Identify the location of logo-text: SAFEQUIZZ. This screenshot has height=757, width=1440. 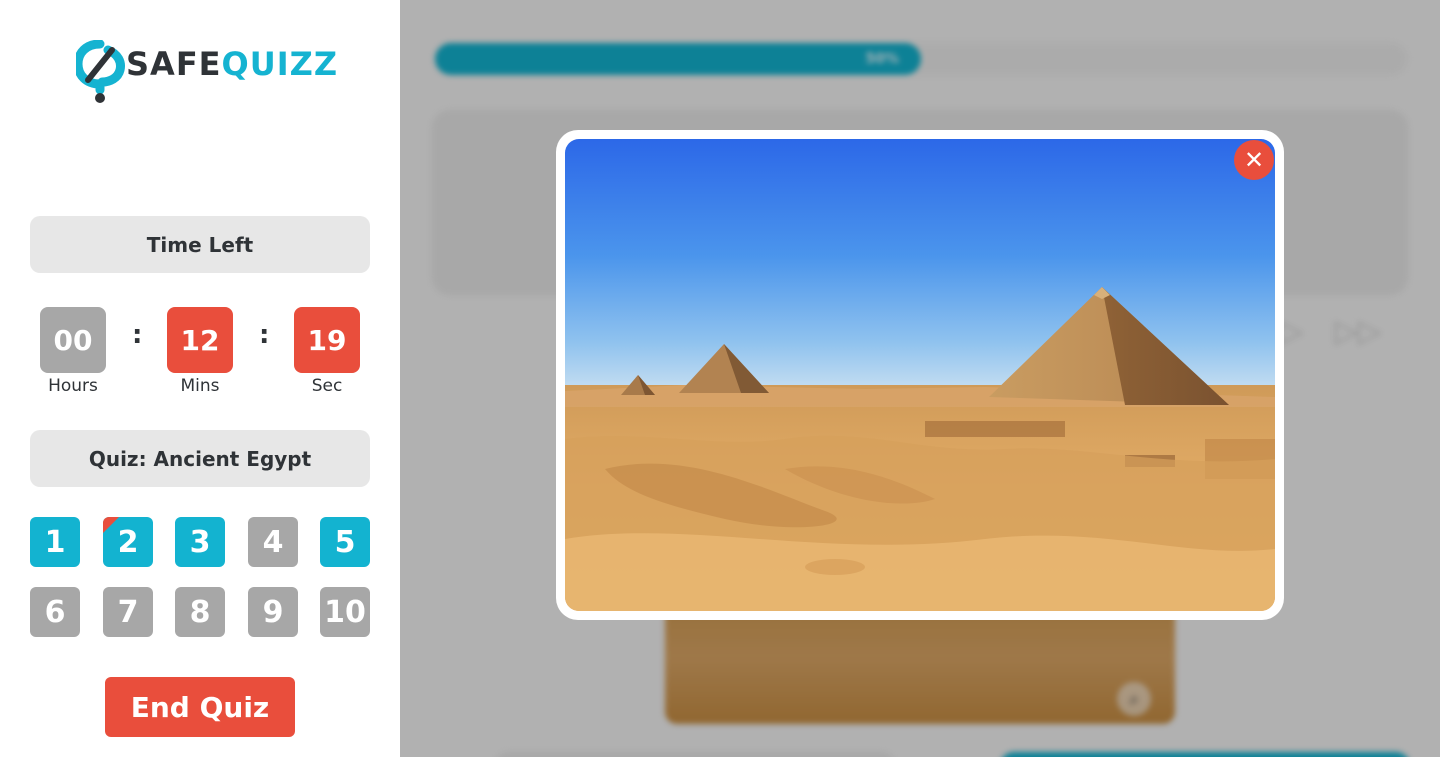
(232, 64).